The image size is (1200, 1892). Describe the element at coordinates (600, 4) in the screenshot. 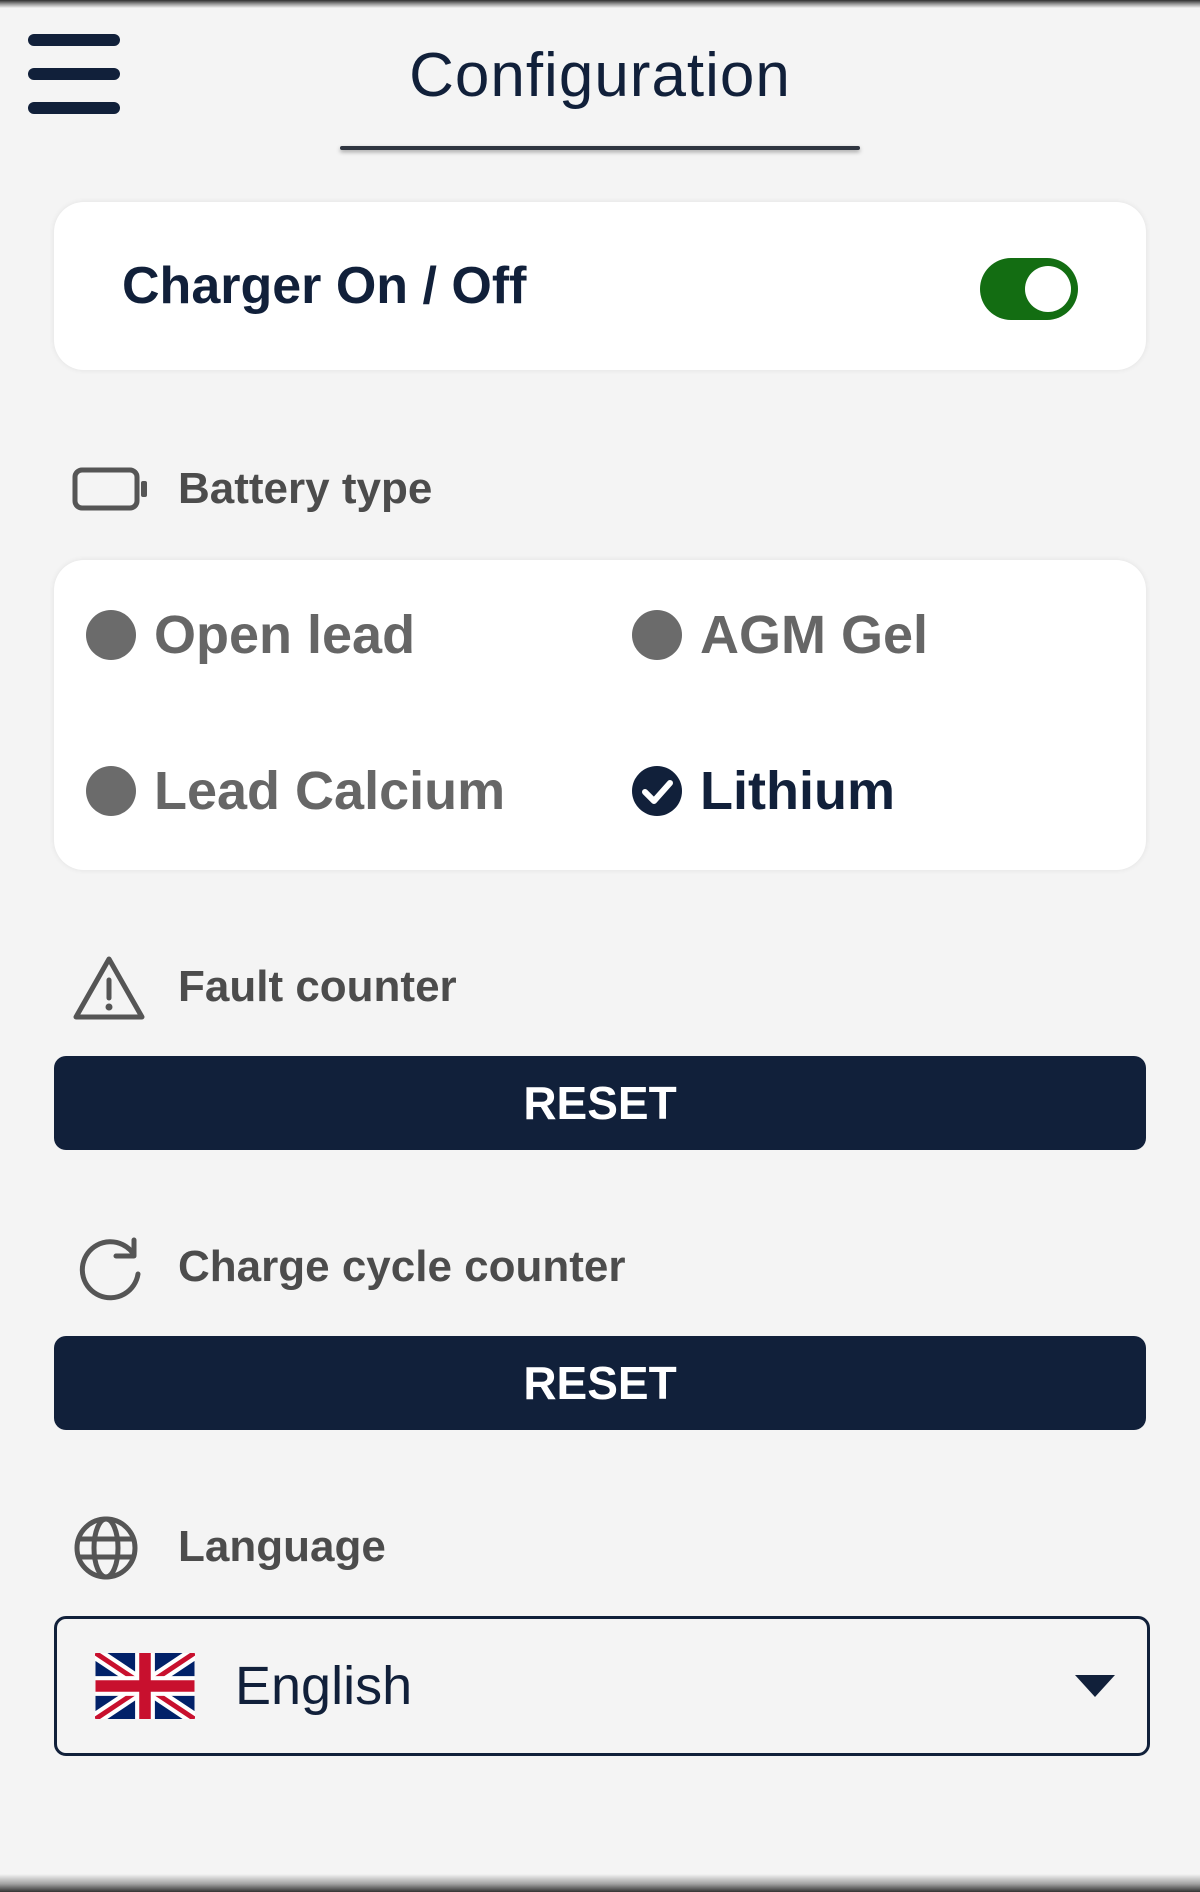

I see `top-edge-shadow` at that location.